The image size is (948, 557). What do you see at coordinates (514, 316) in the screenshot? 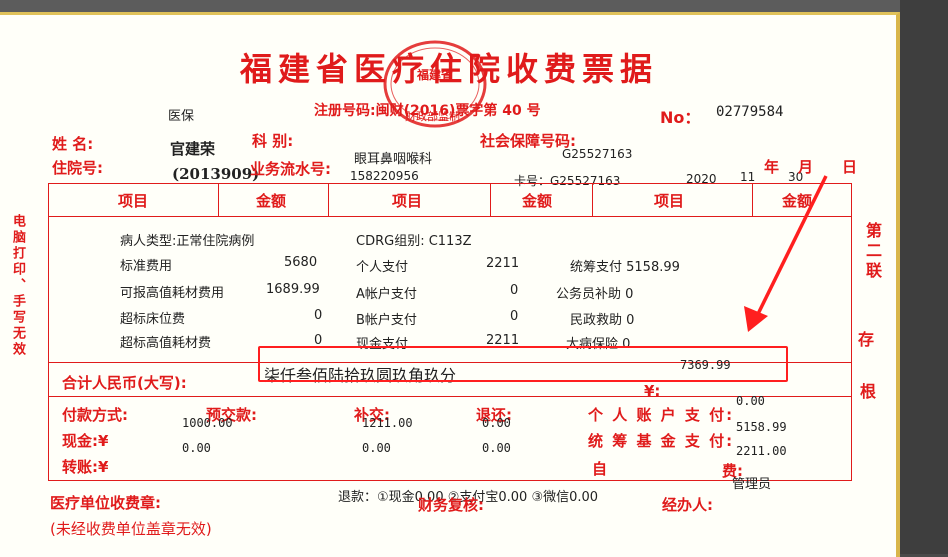
I see `acct-b-value: 0` at bounding box center [514, 316].